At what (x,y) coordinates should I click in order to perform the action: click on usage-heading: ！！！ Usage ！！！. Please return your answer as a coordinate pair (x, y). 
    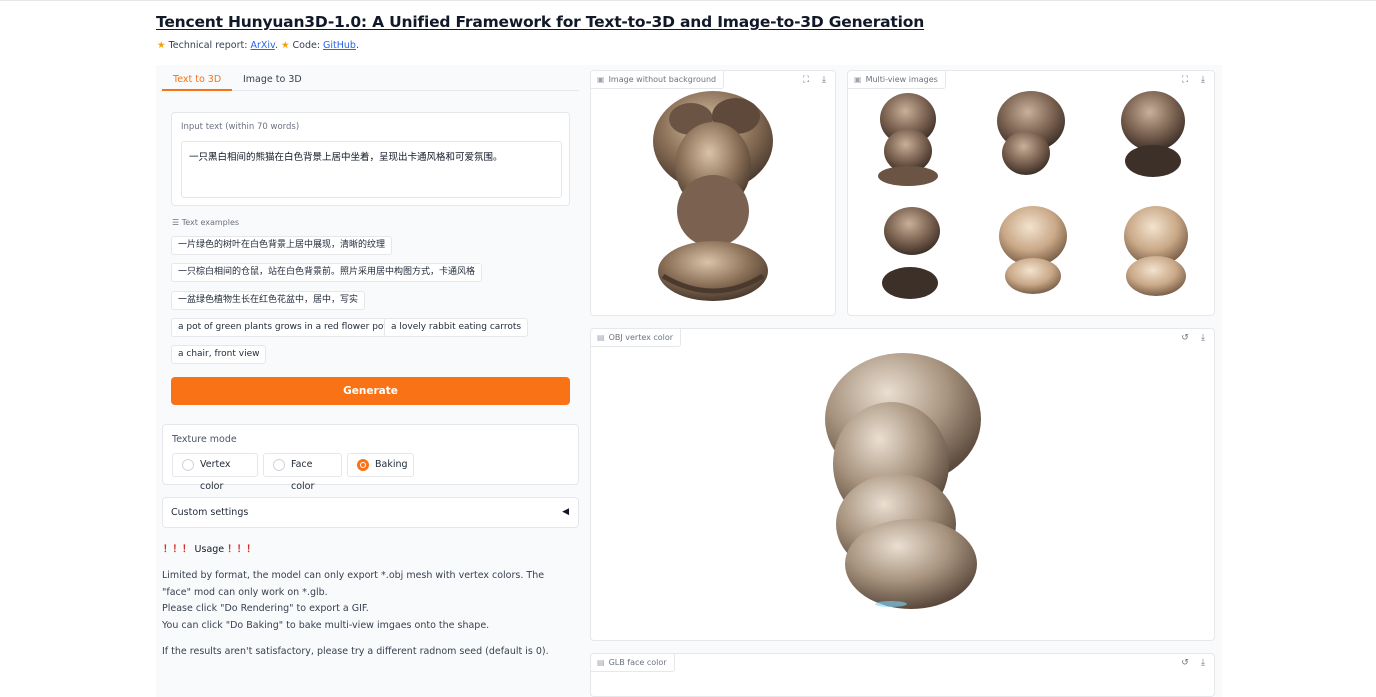
    Looking at the image, I should click on (209, 548).